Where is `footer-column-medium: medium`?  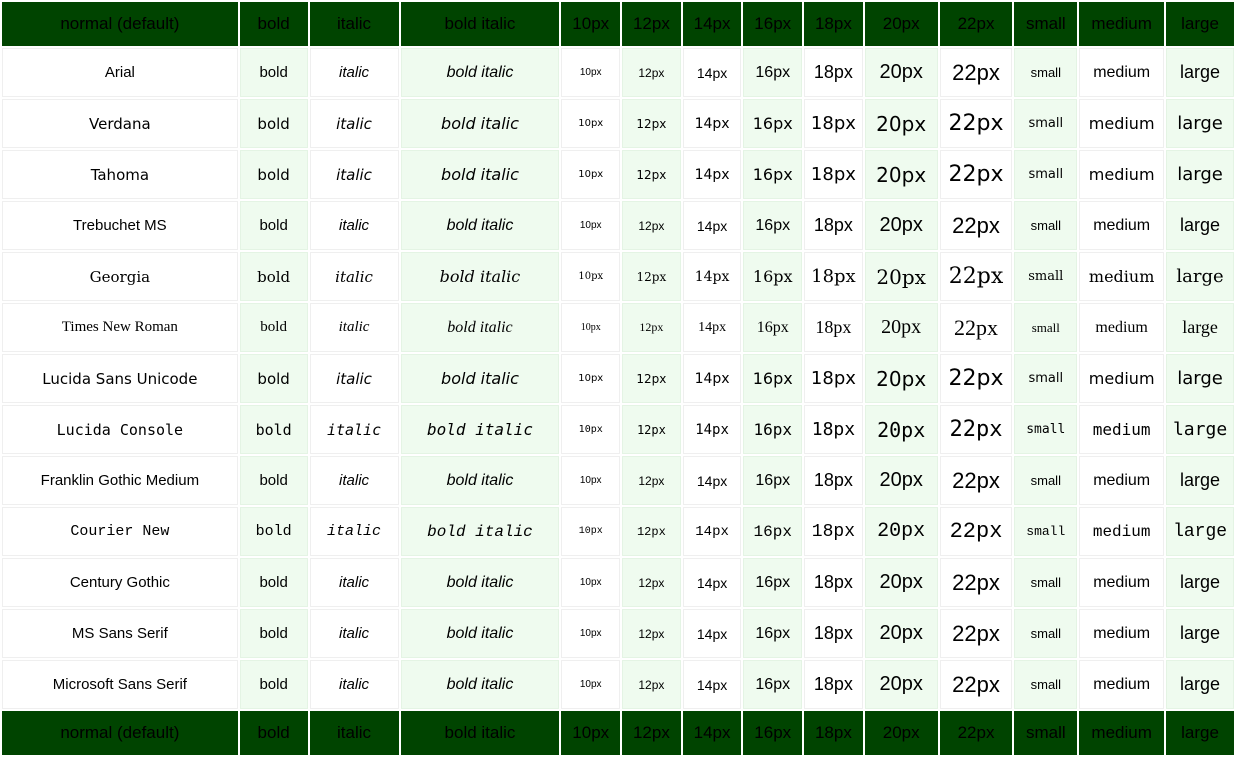
footer-column-medium: medium is located at coordinates (1122, 733).